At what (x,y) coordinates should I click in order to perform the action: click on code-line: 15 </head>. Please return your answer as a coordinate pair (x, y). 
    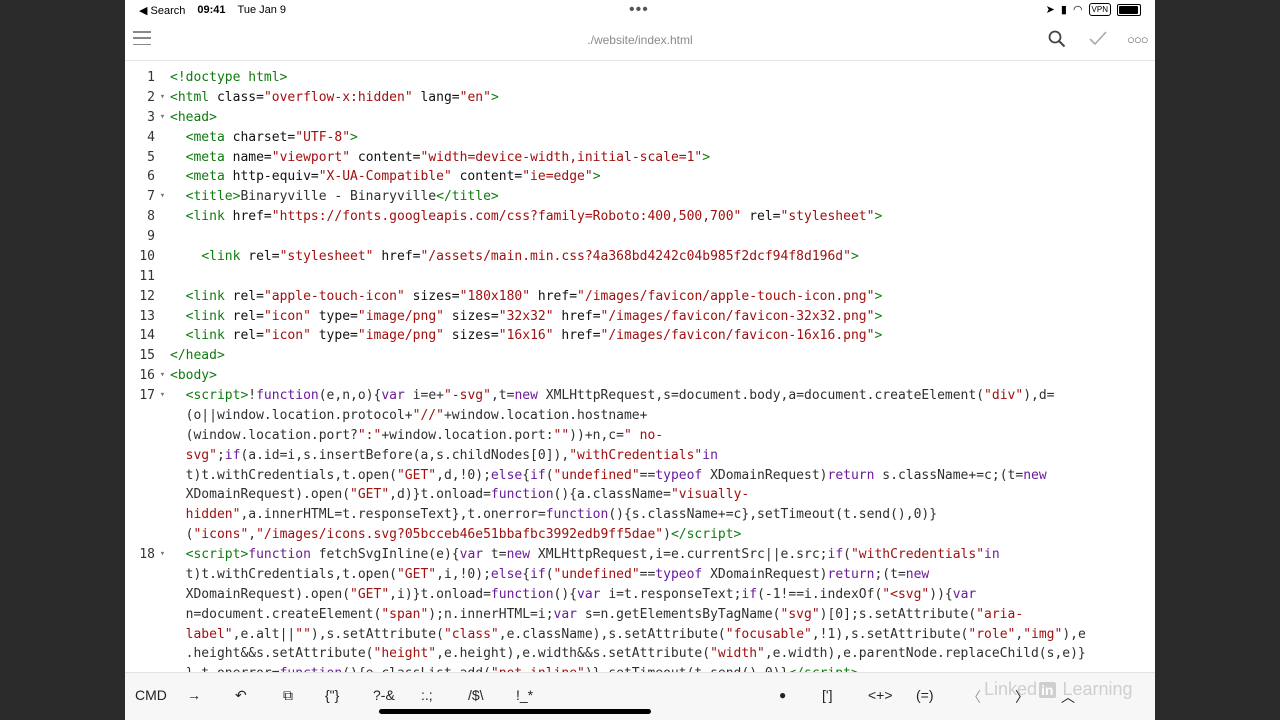
    Looking at the image, I should click on (640, 356).